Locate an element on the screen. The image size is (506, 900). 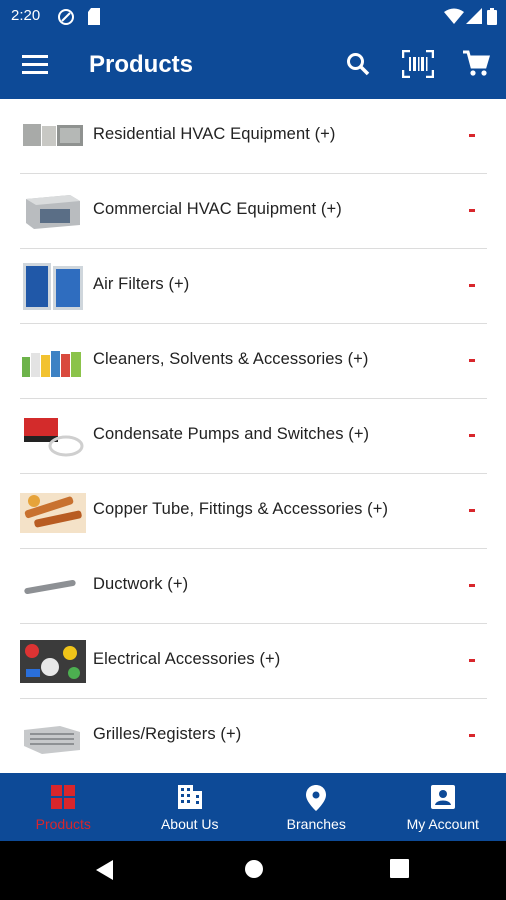
category-item-cleaners: Cleaners, Solvents & Accessories (+) is located at coordinates (253, 361).